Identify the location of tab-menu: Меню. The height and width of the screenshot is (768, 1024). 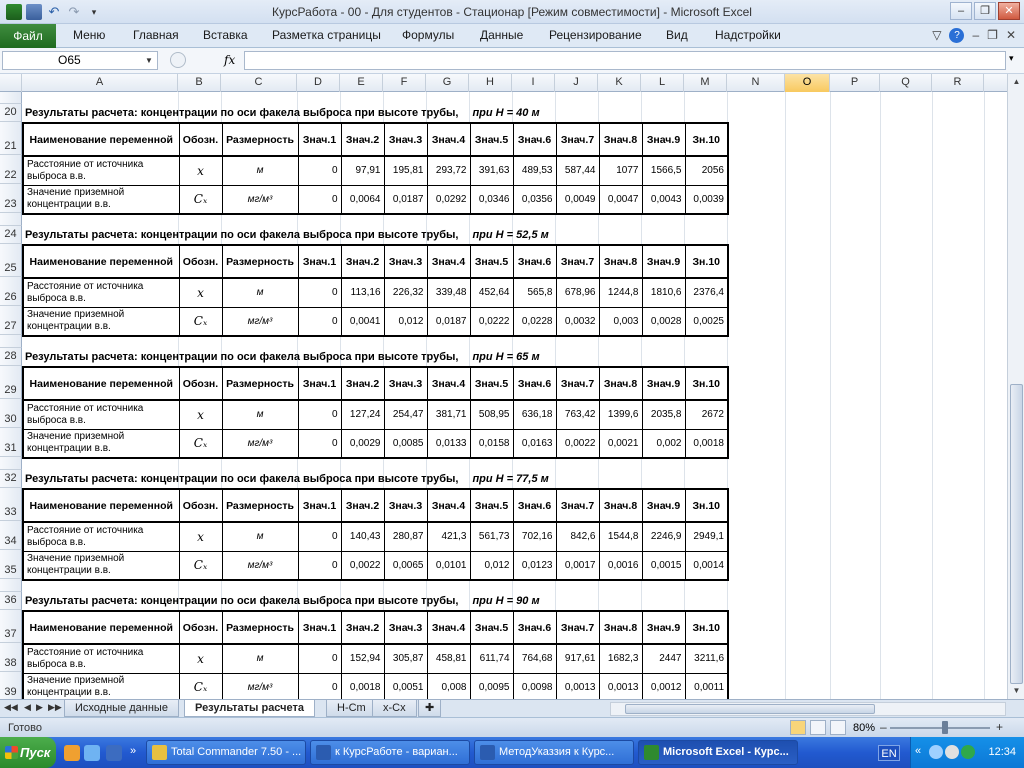
(89, 35).